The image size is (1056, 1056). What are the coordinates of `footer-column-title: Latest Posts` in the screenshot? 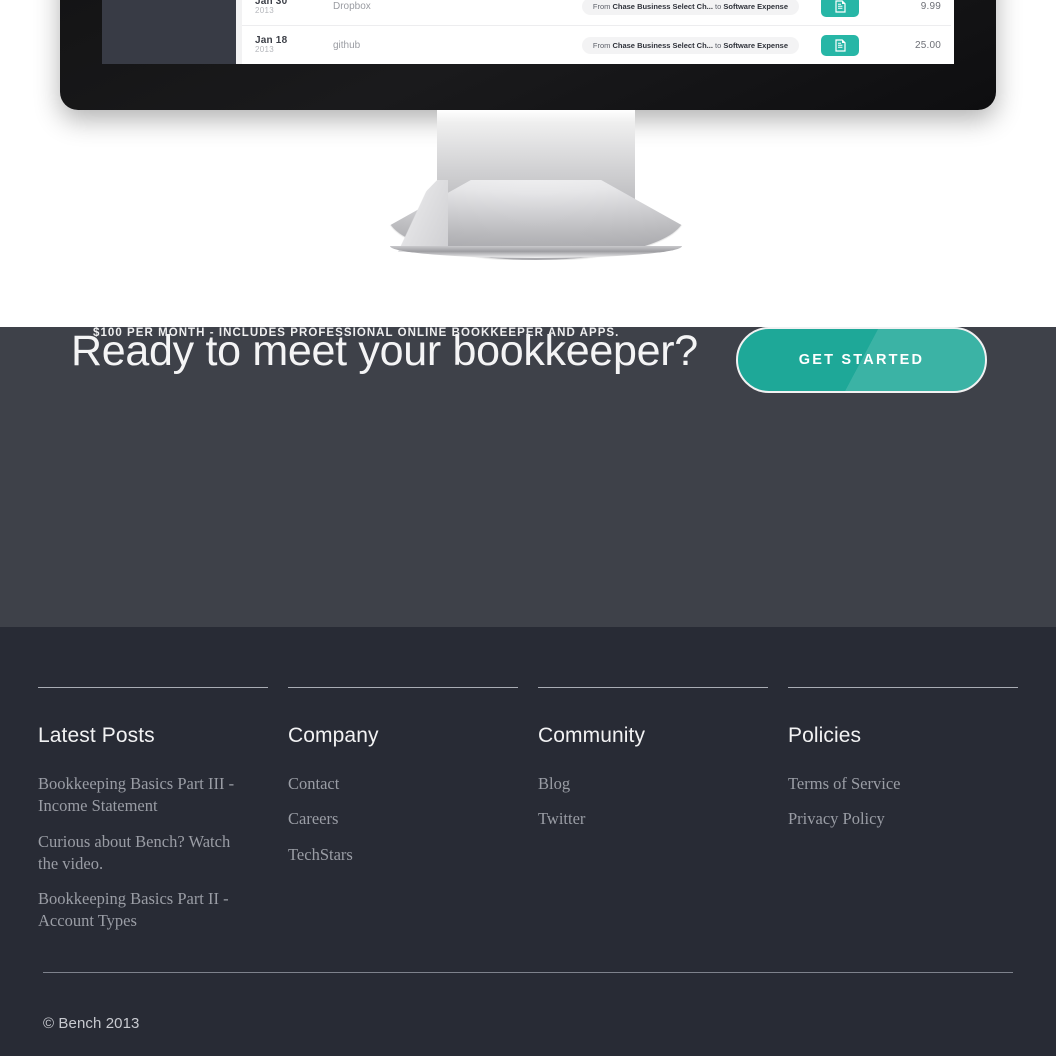 It's located at (96, 735).